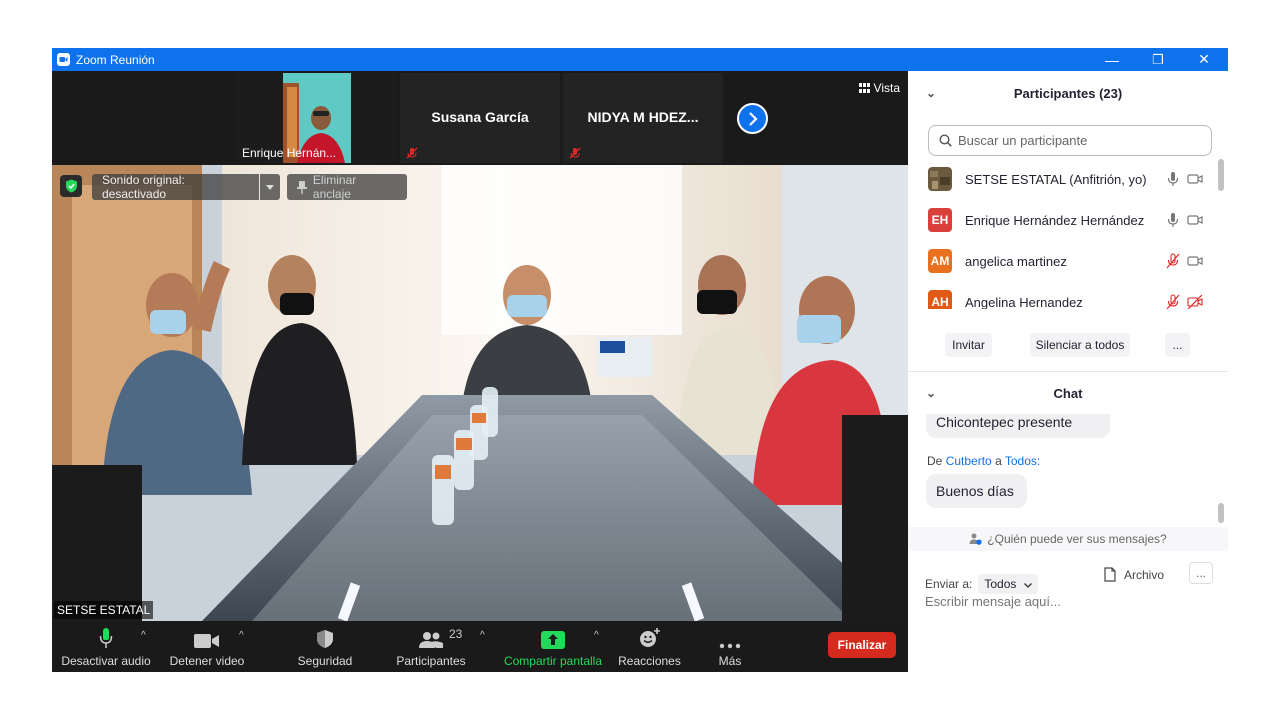 This screenshot has height=720, width=1280. I want to click on participant-name: angelica martinez, so click(1016, 261).